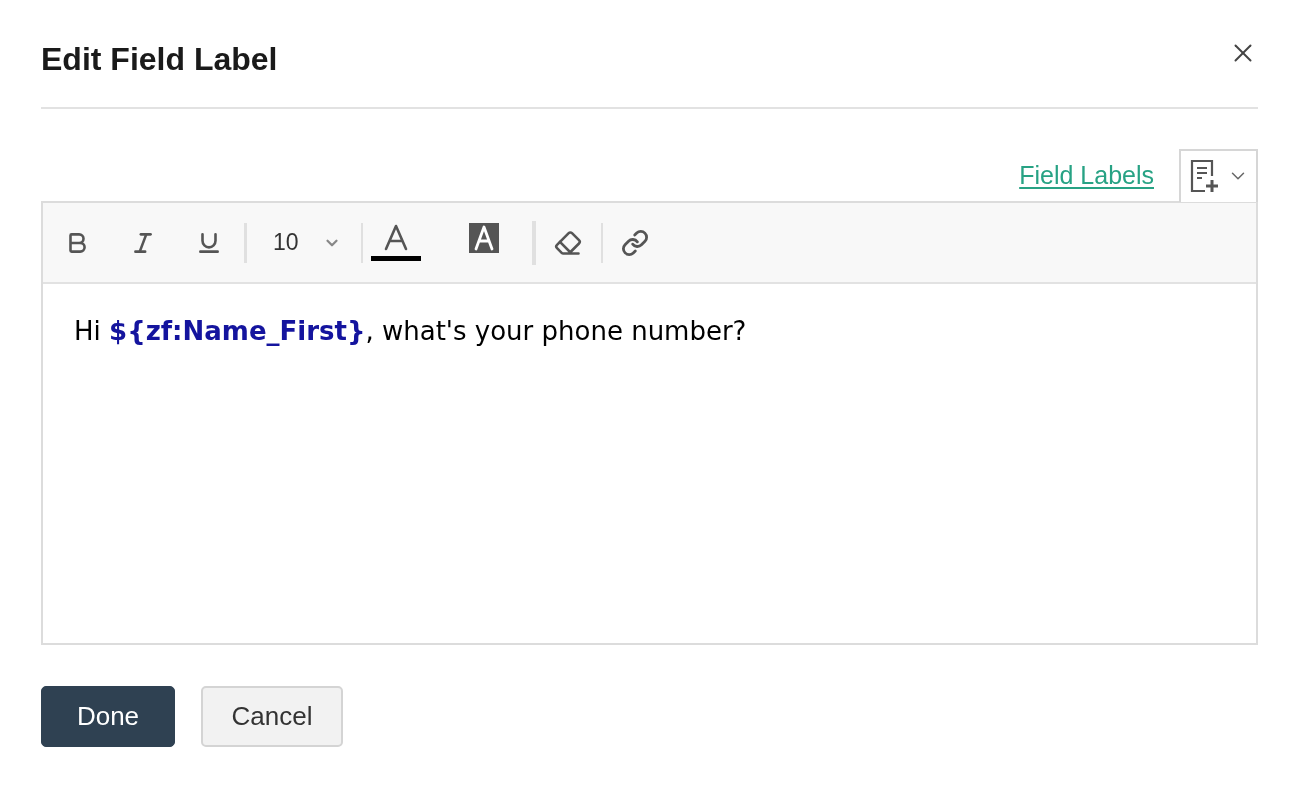  What do you see at coordinates (483, 237) in the screenshot?
I see `highlight-color-icon` at bounding box center [483, 237].